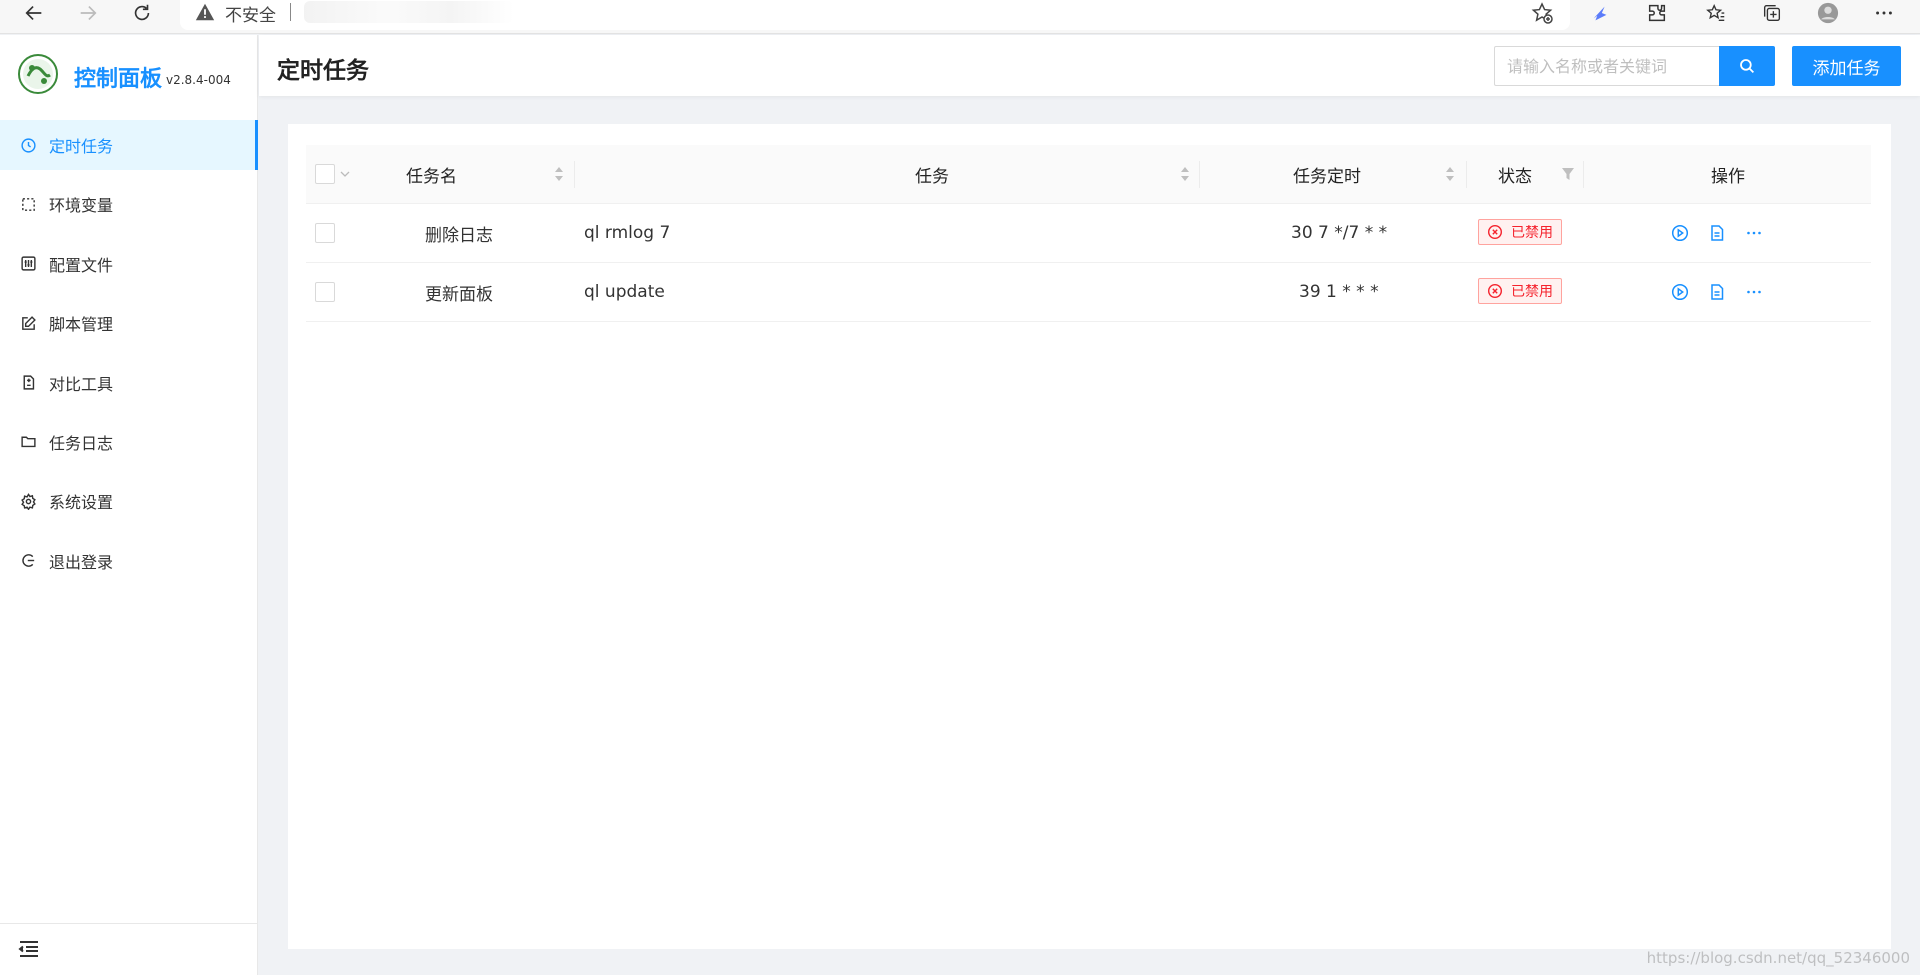  Describe the element at coordinates (932, 174) in the screenshot. I see `col-command-header: 任务` at that location.